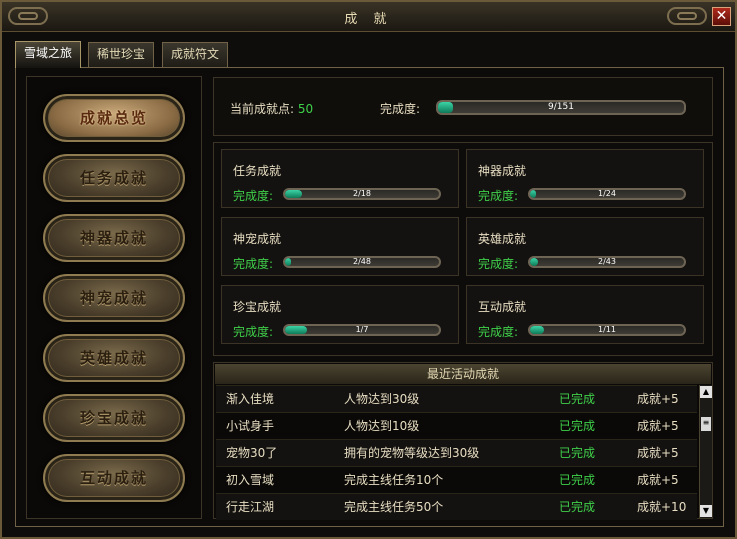 The image size is (737, 539). I want to click on achievement-desc: 人物达到30级, so click(382, 399).